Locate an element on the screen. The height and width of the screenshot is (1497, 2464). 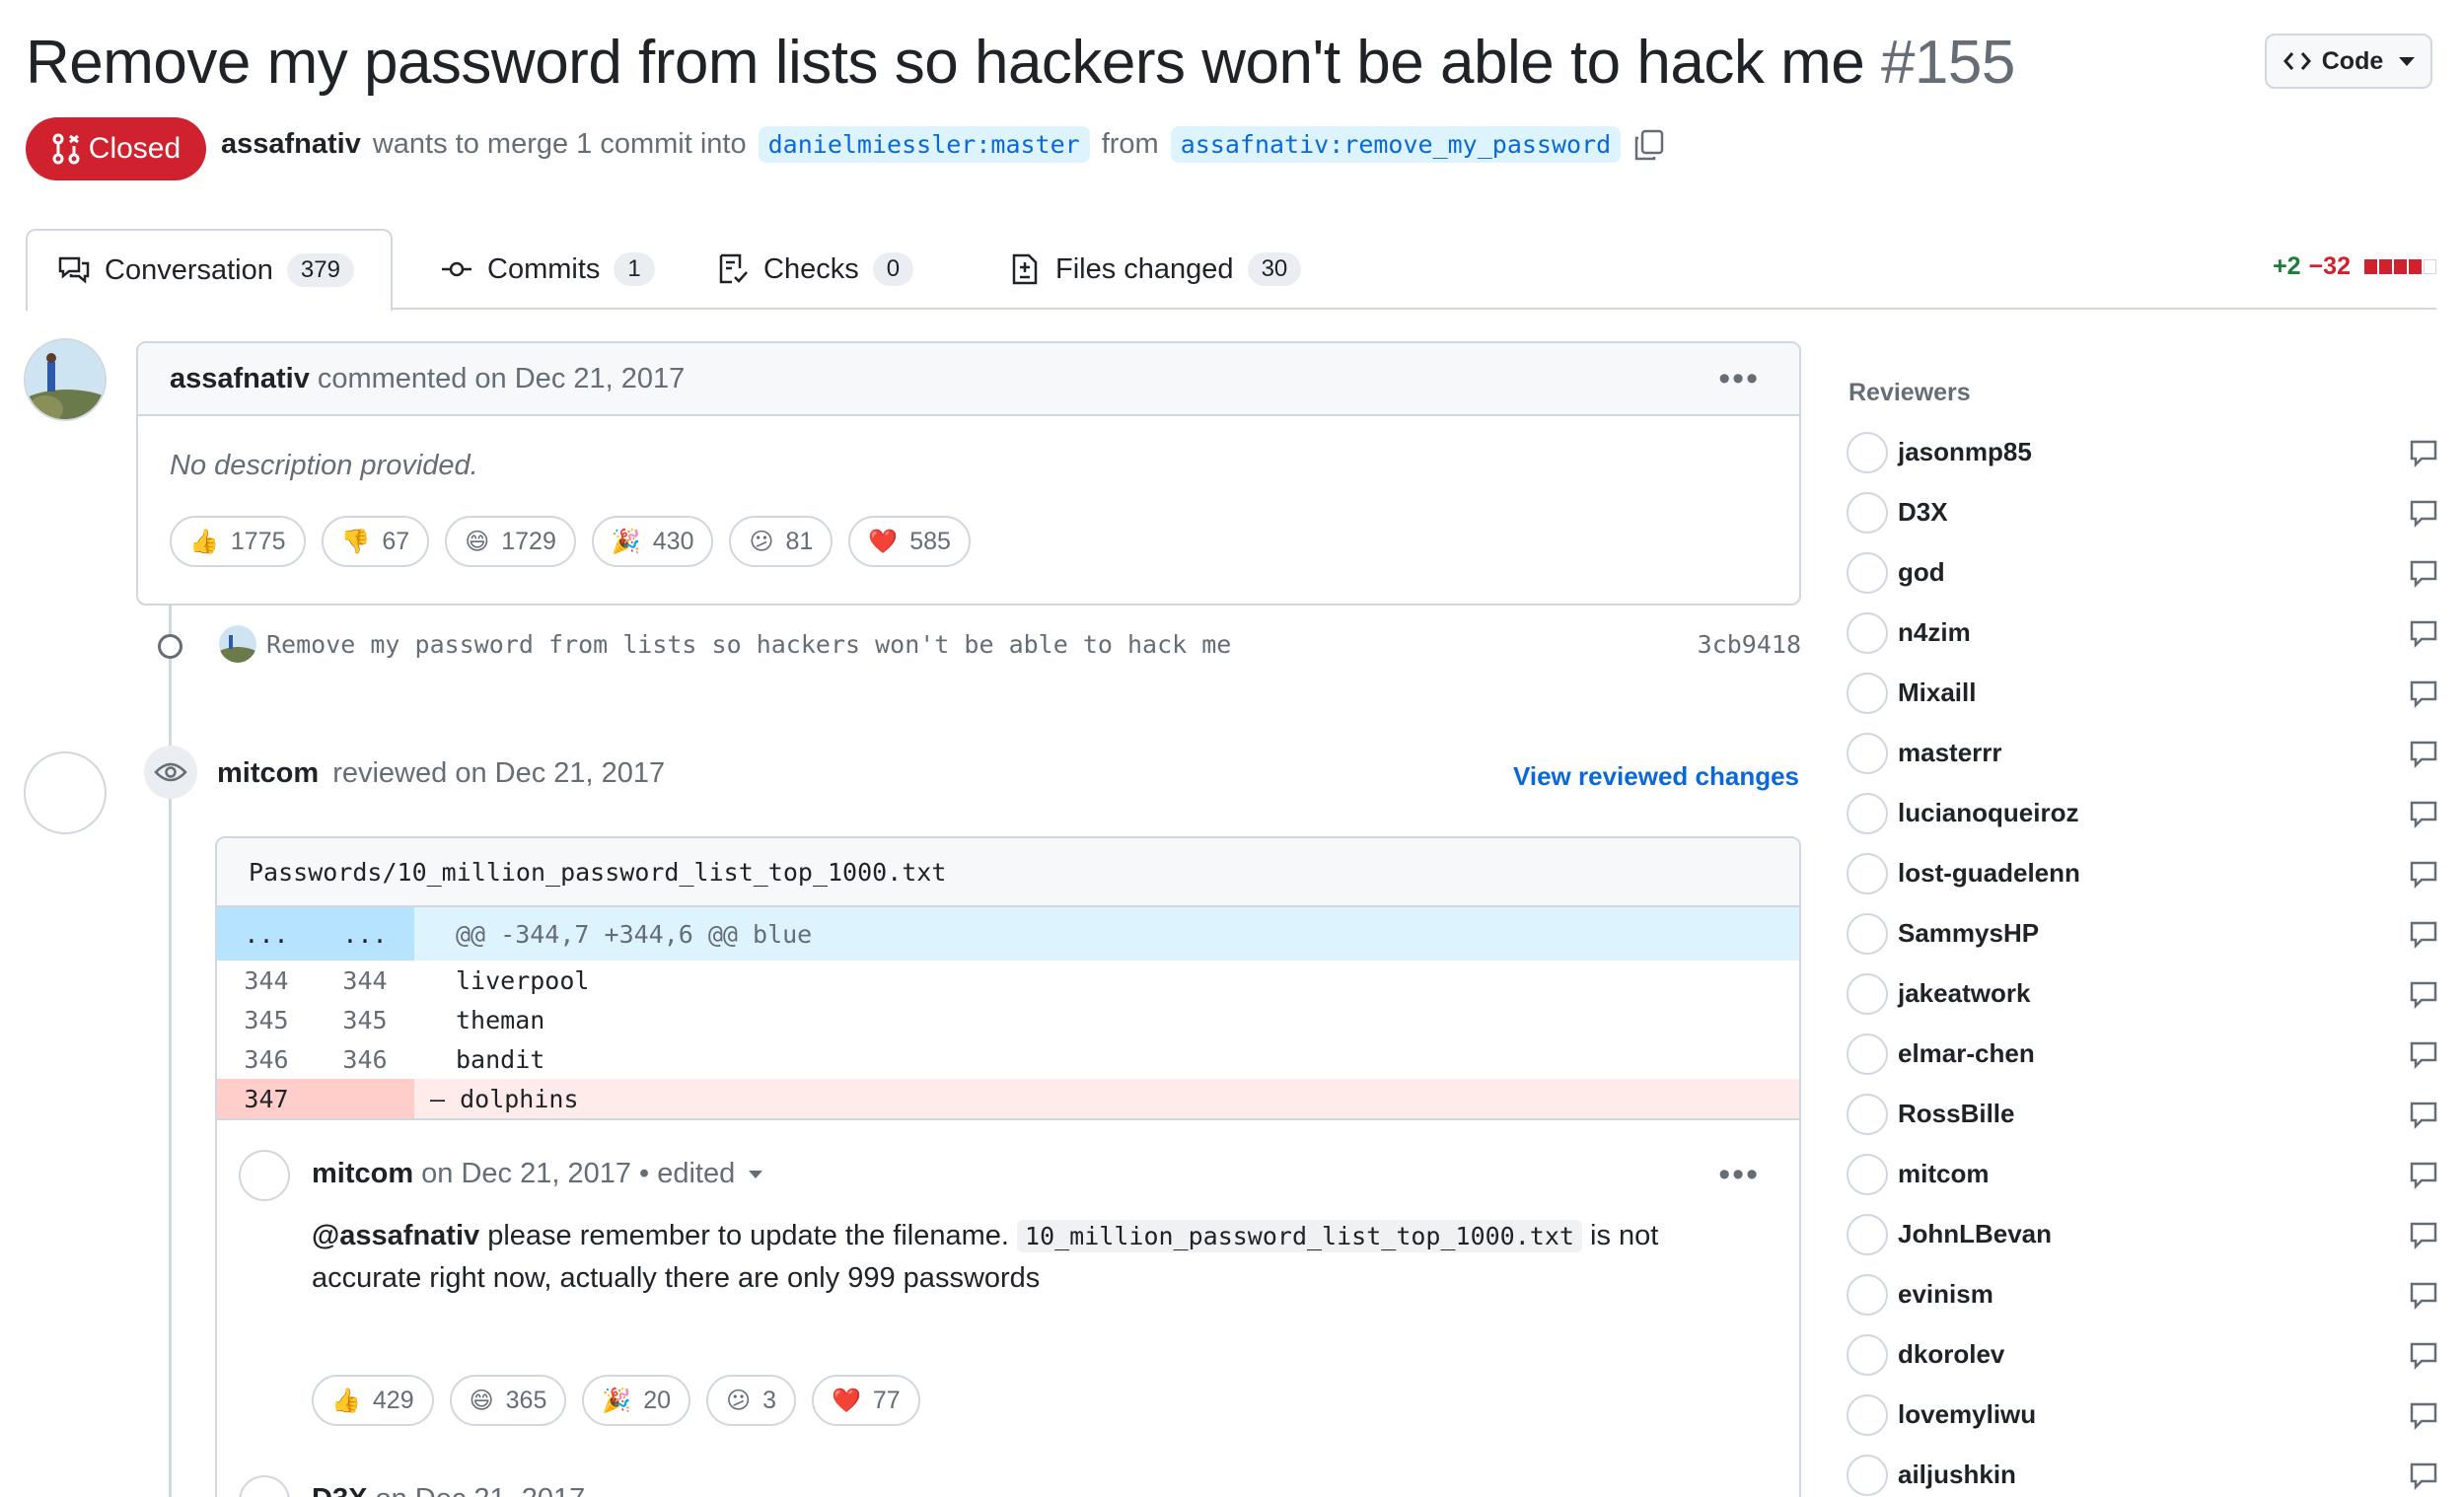
reaction-confused: 😕 3 is located at coordinates (751, 1400).